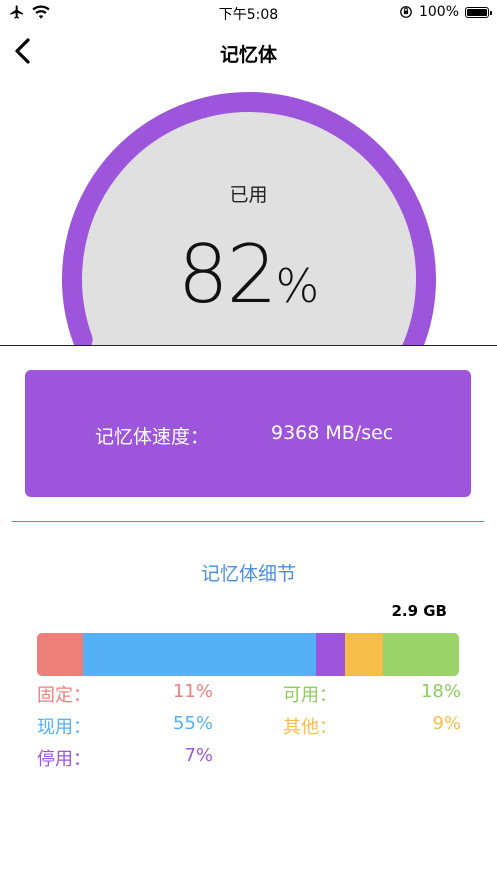 This screenshot has width=497, height=883. I want to click on gauge-number: 82, so click(227, 274).